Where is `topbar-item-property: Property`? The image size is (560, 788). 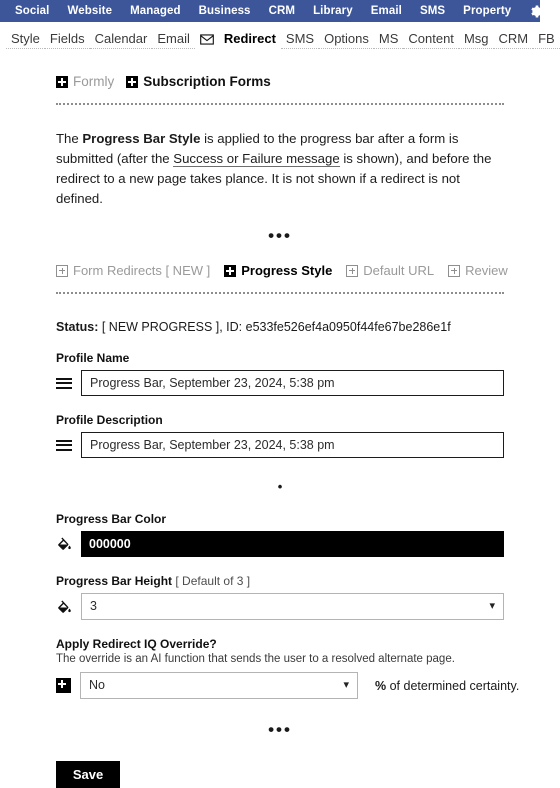 topbar-item-property: Property is located at coordinates (487, 11).